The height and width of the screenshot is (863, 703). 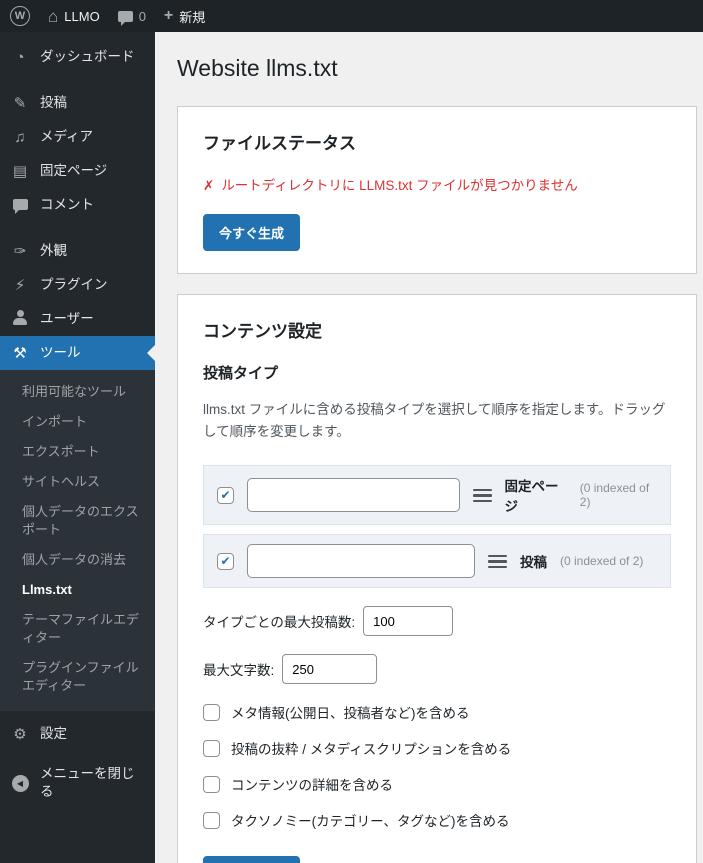 What do you see at coordinates (77, 103) in the screenshot?
I see `sidebar-item-posts: ✎ 投稿` at bounding box center [77, 103].